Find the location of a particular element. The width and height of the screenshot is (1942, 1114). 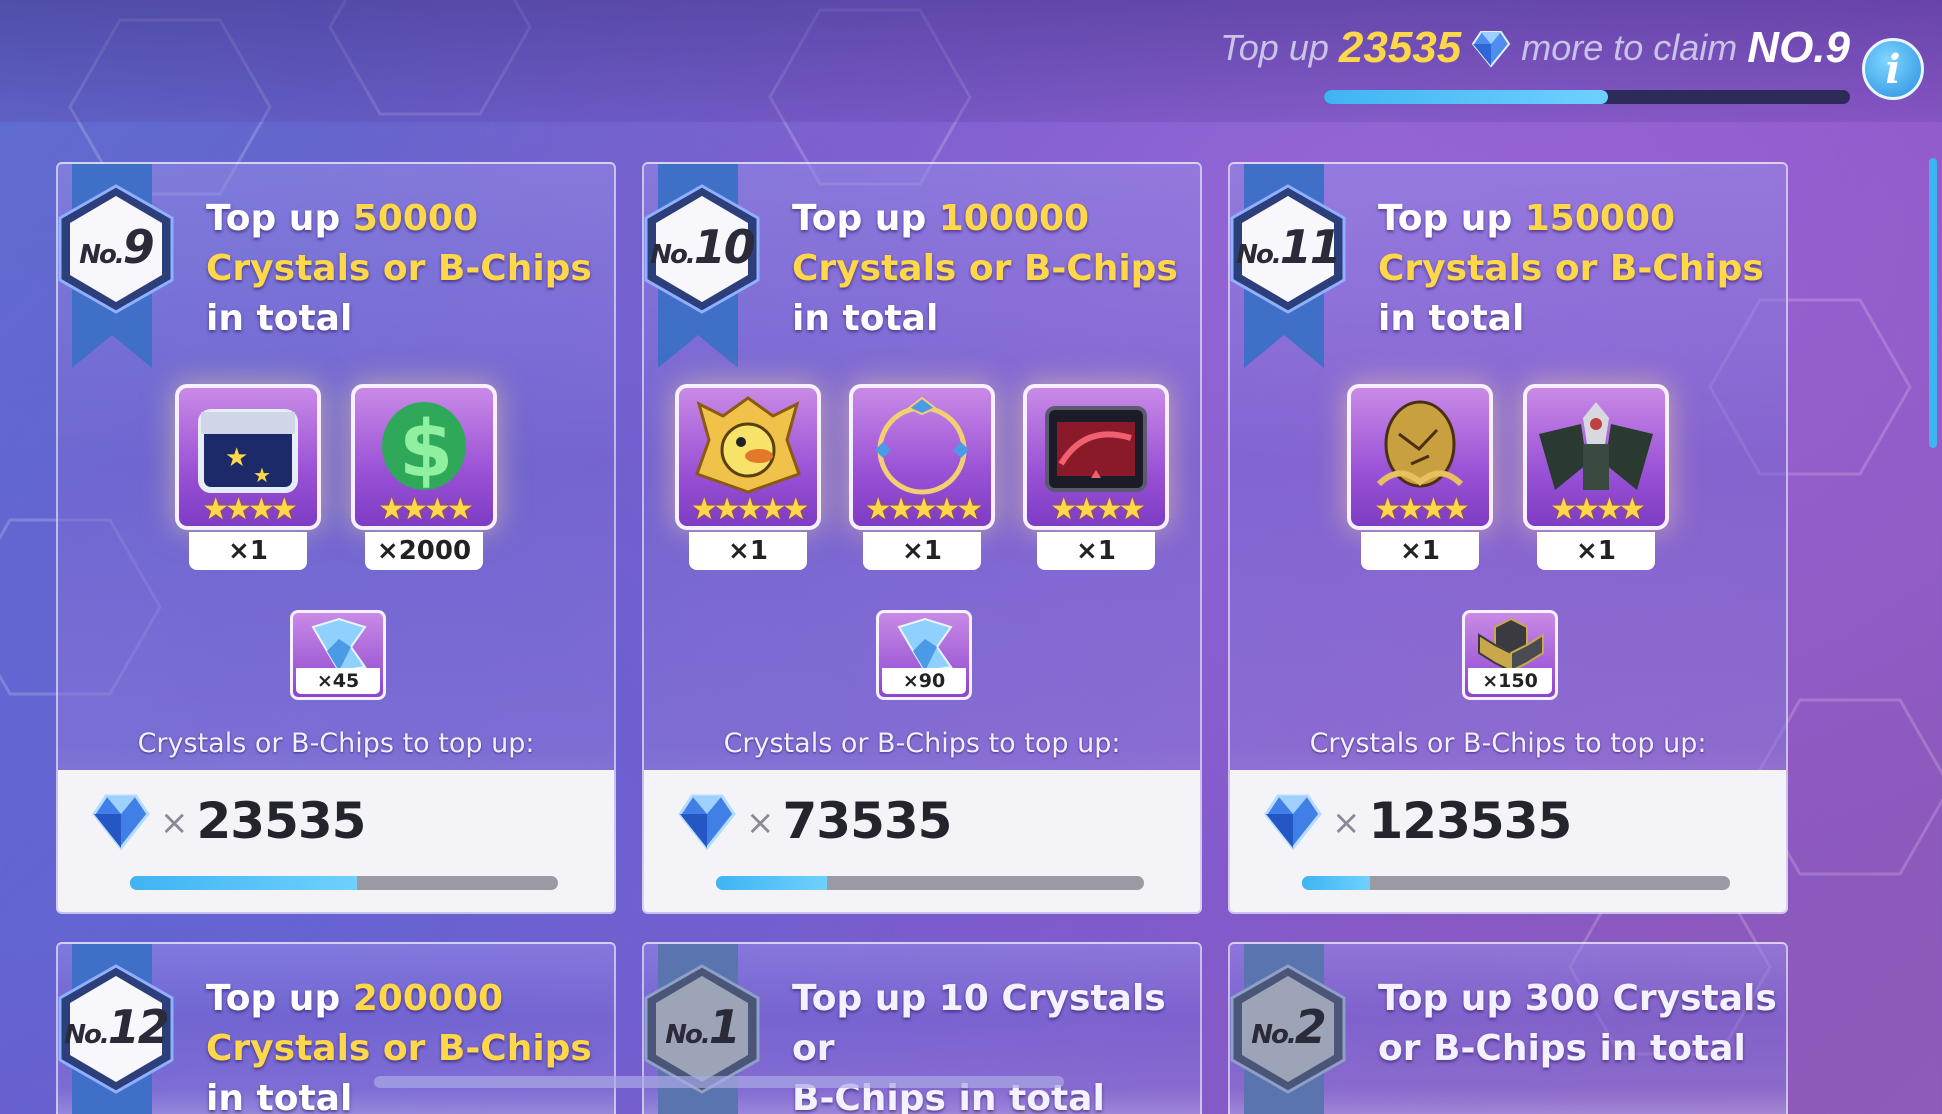

rank-number: No.11 is located at coordinates (1289, 247).